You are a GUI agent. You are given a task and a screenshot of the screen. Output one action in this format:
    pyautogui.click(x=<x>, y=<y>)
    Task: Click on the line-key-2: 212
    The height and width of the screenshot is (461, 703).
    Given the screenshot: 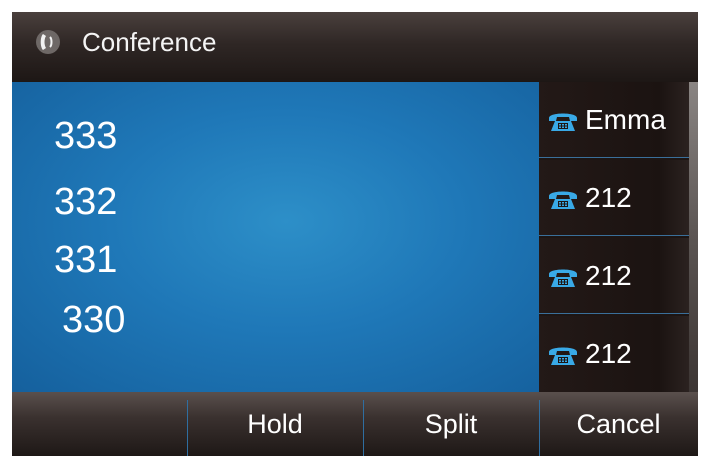 What is the action you would take?
    pyautogui.click(x=614, y=198)
    